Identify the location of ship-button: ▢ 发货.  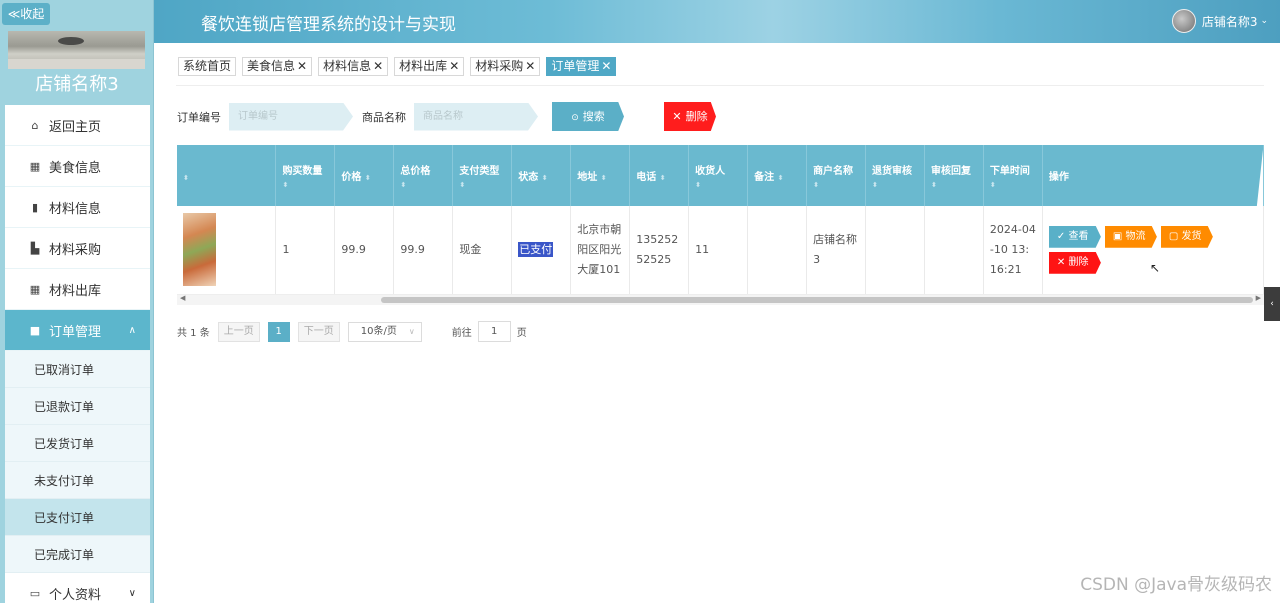
(1186, 236).